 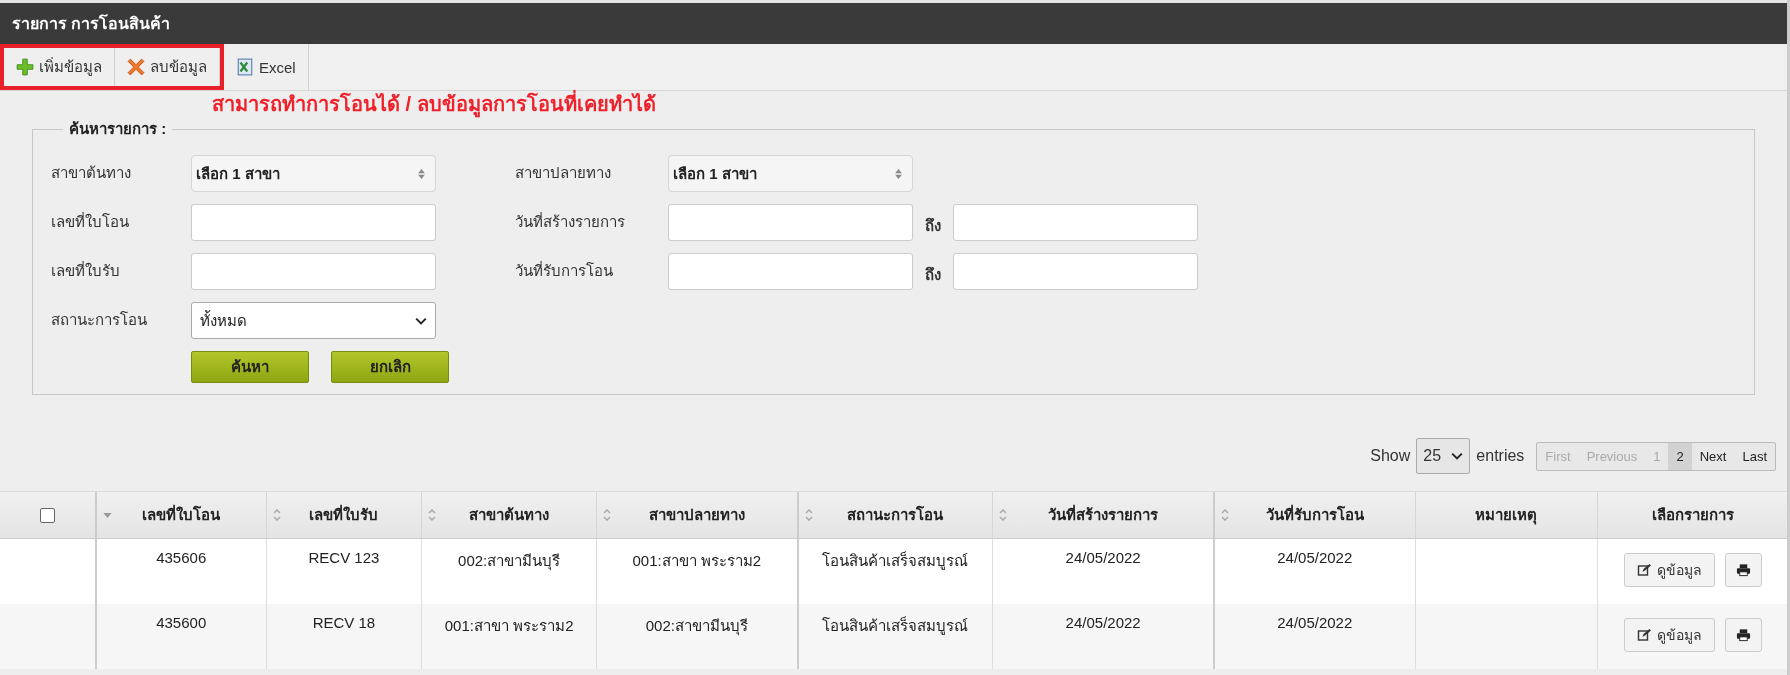 I want to click on cross-icon, so click(x=136, y=67).